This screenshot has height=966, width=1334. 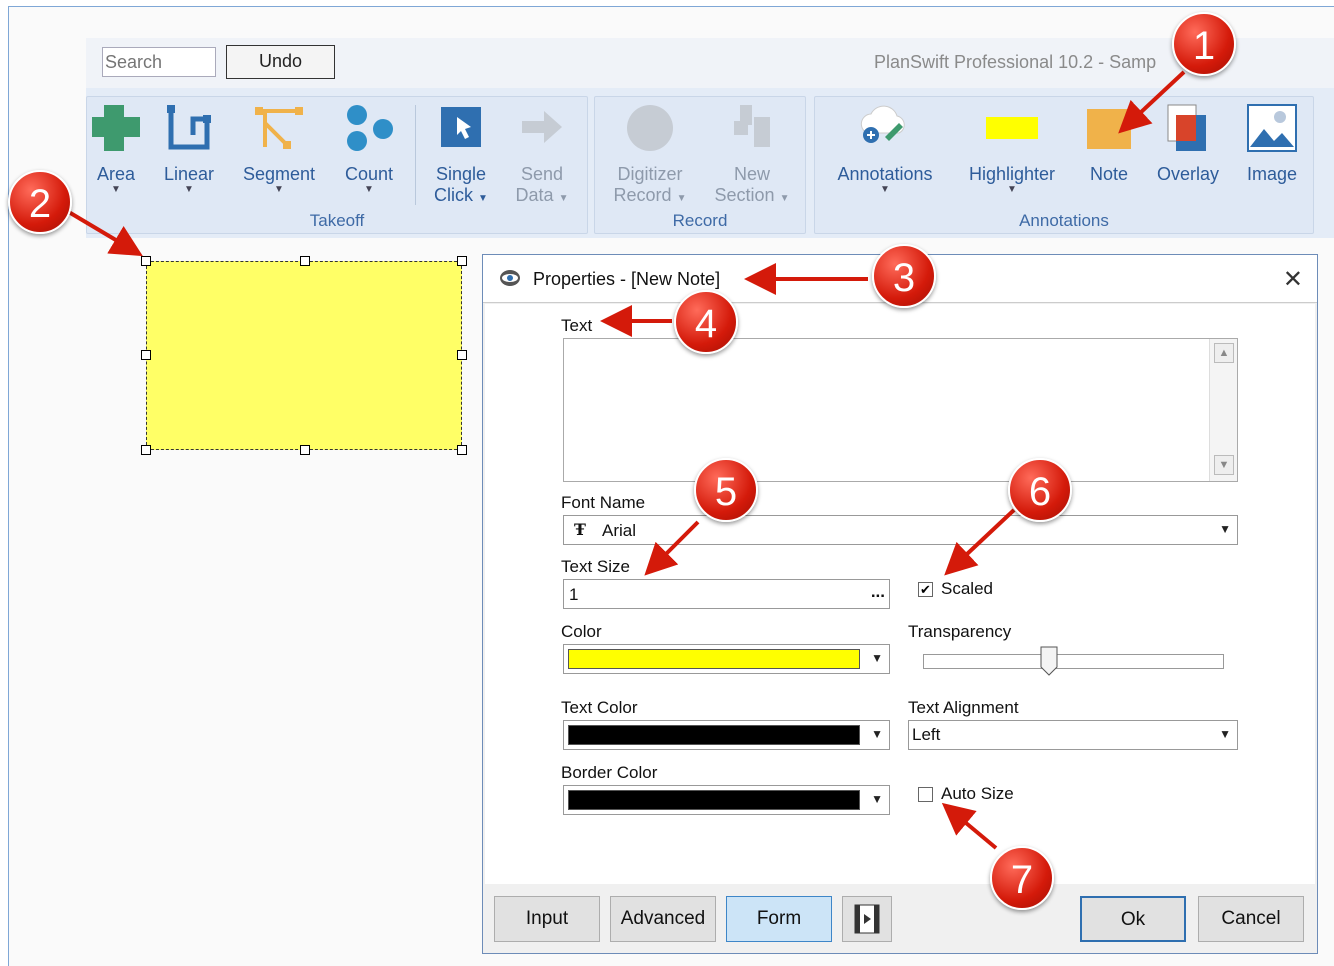 I want to click on annotations-icon, so click(x=882, y=124).